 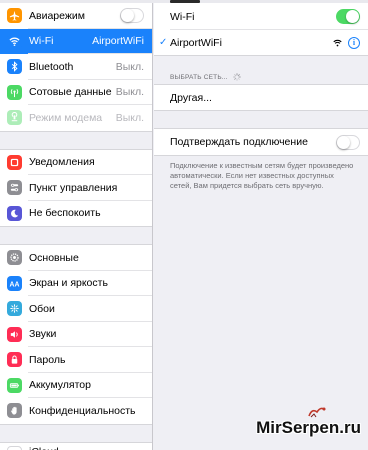 I want to click on sidebar-item-label: Основные, so click(x=54, y=257).